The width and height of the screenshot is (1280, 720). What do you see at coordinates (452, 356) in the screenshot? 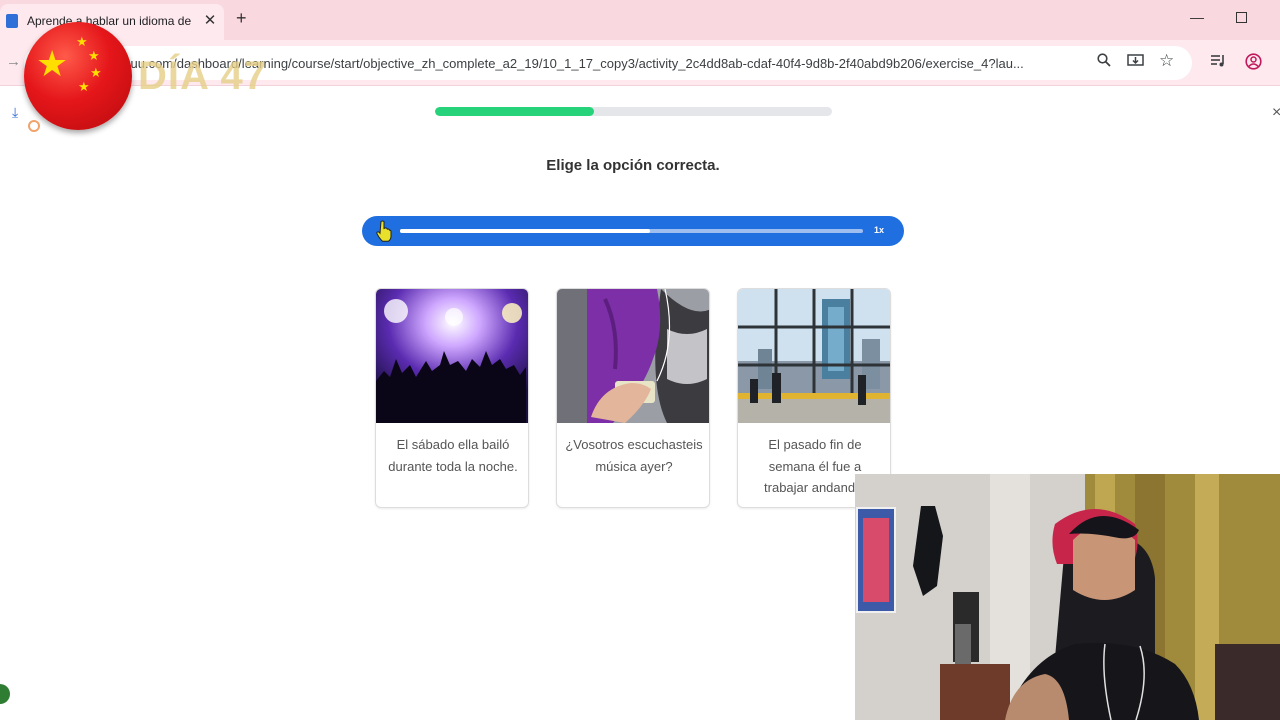
I see `concert-crowd-image` at bounding box center [452, 356].